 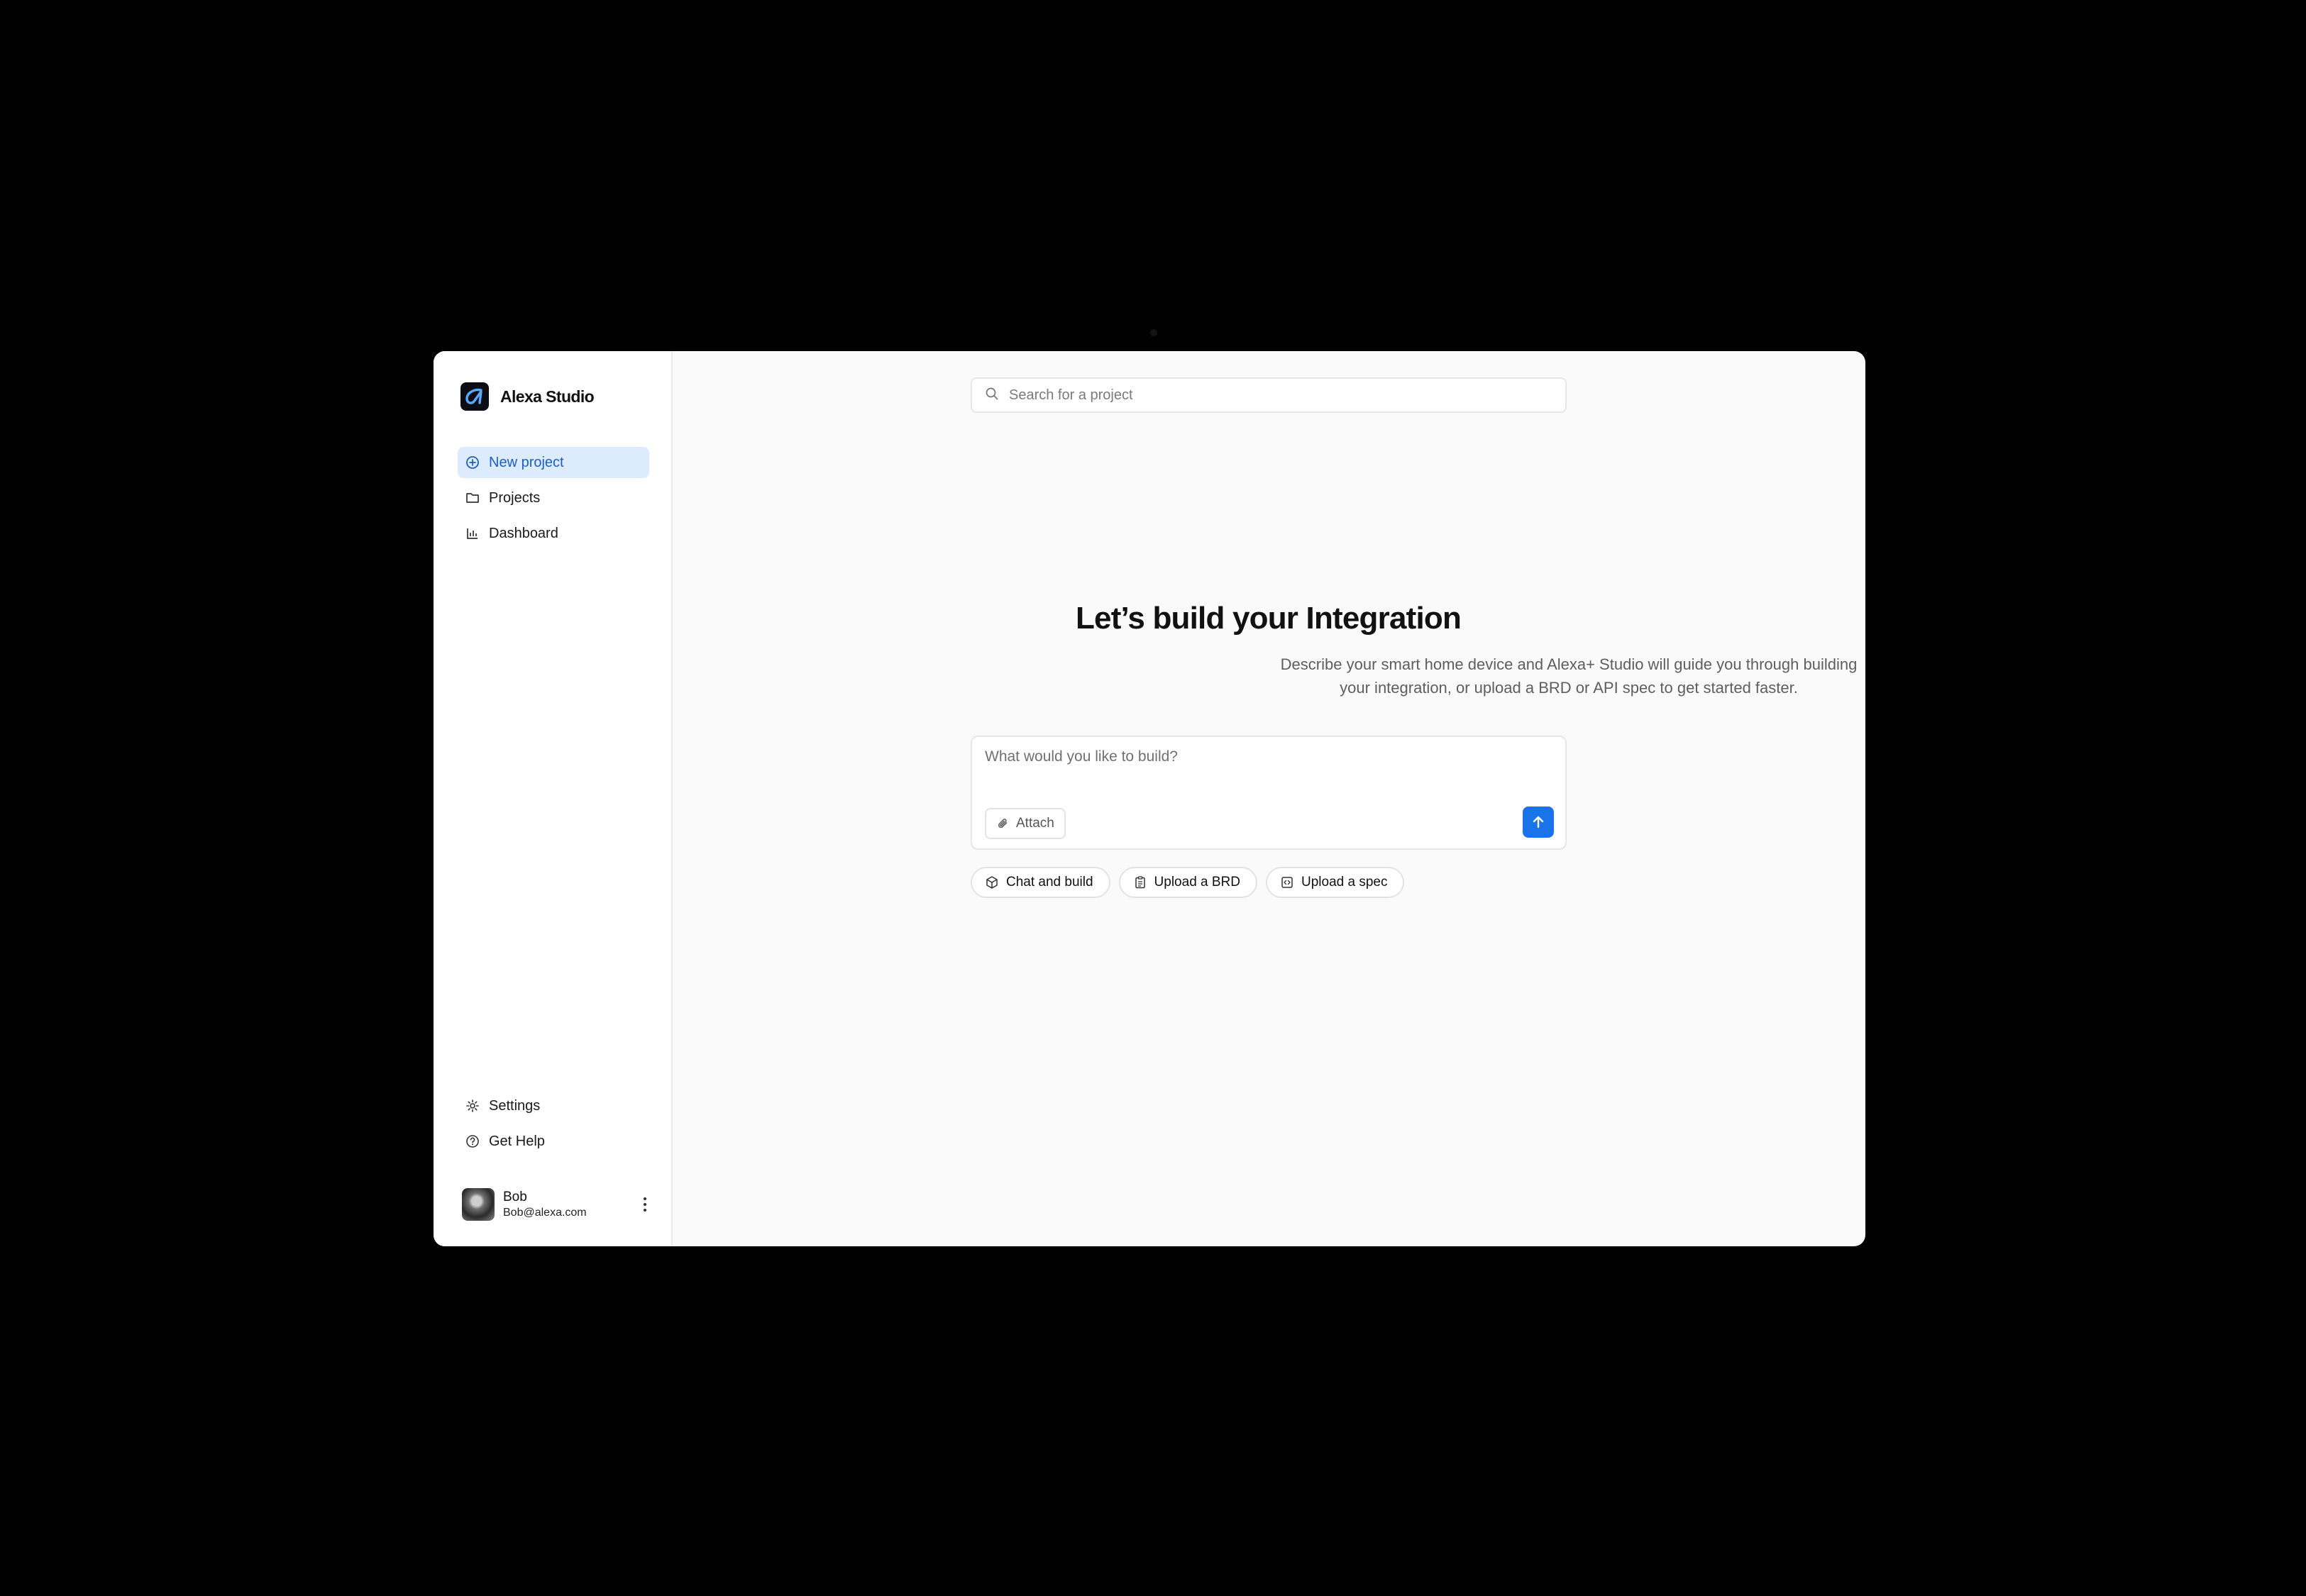 What do you see at coordinates (515, 497) in the screenshot?
I see `nav-label: Projects` at bounding box center [515, 497].